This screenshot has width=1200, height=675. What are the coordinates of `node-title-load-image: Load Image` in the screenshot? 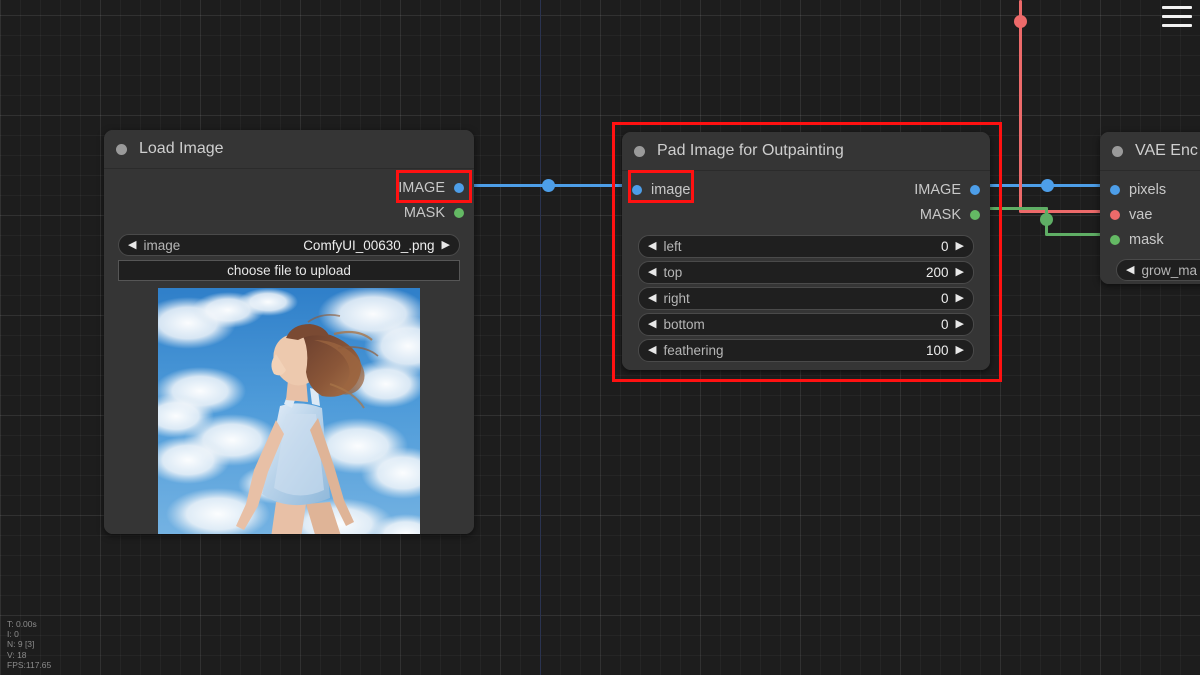 It's located at (181, 148).